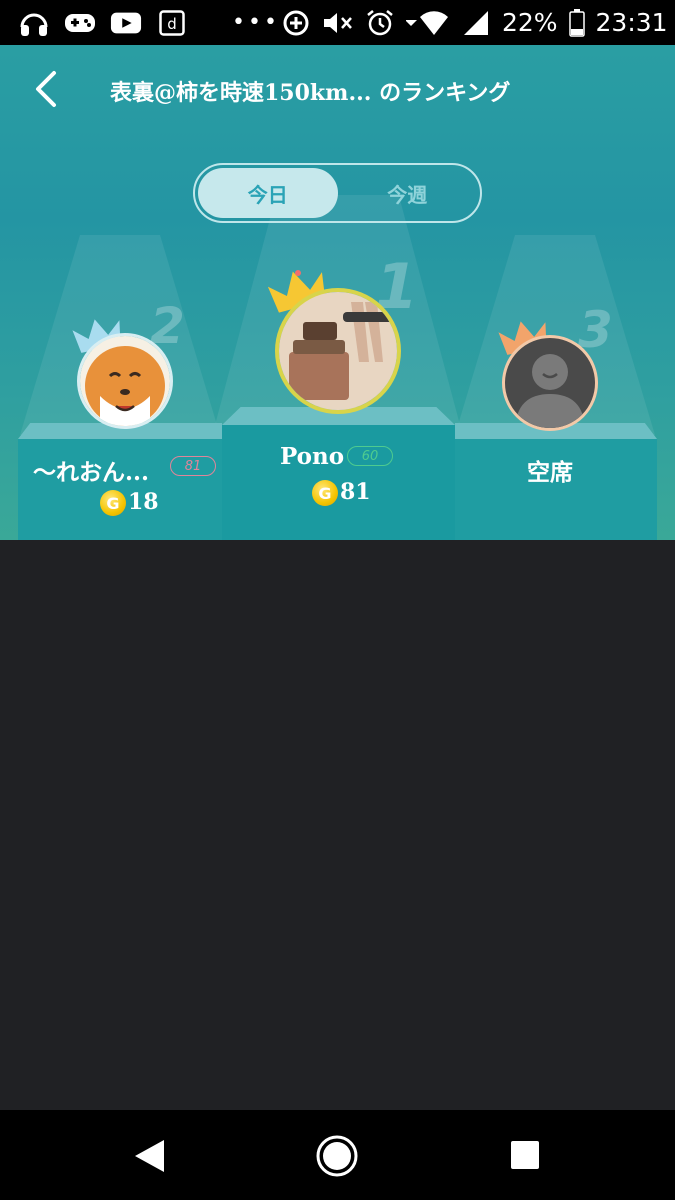 The height and width of the screenshot is (1200, 675). I want to click on back-triangle-icon, so click(150, 1156).